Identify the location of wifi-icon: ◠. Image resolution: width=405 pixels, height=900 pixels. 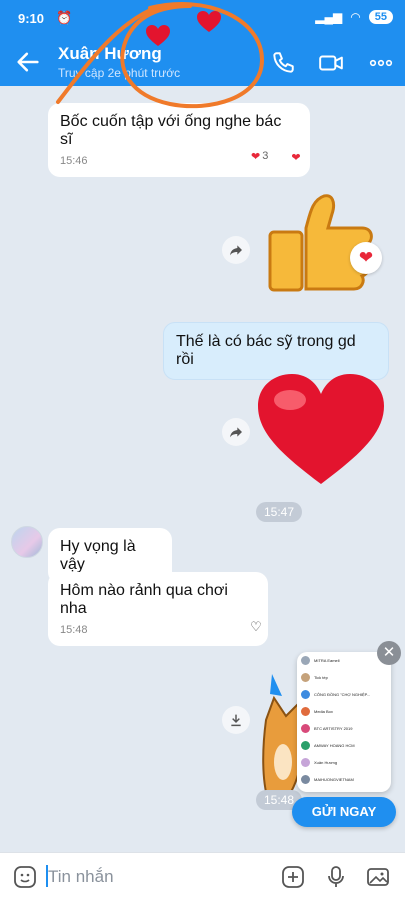
(355, 17).